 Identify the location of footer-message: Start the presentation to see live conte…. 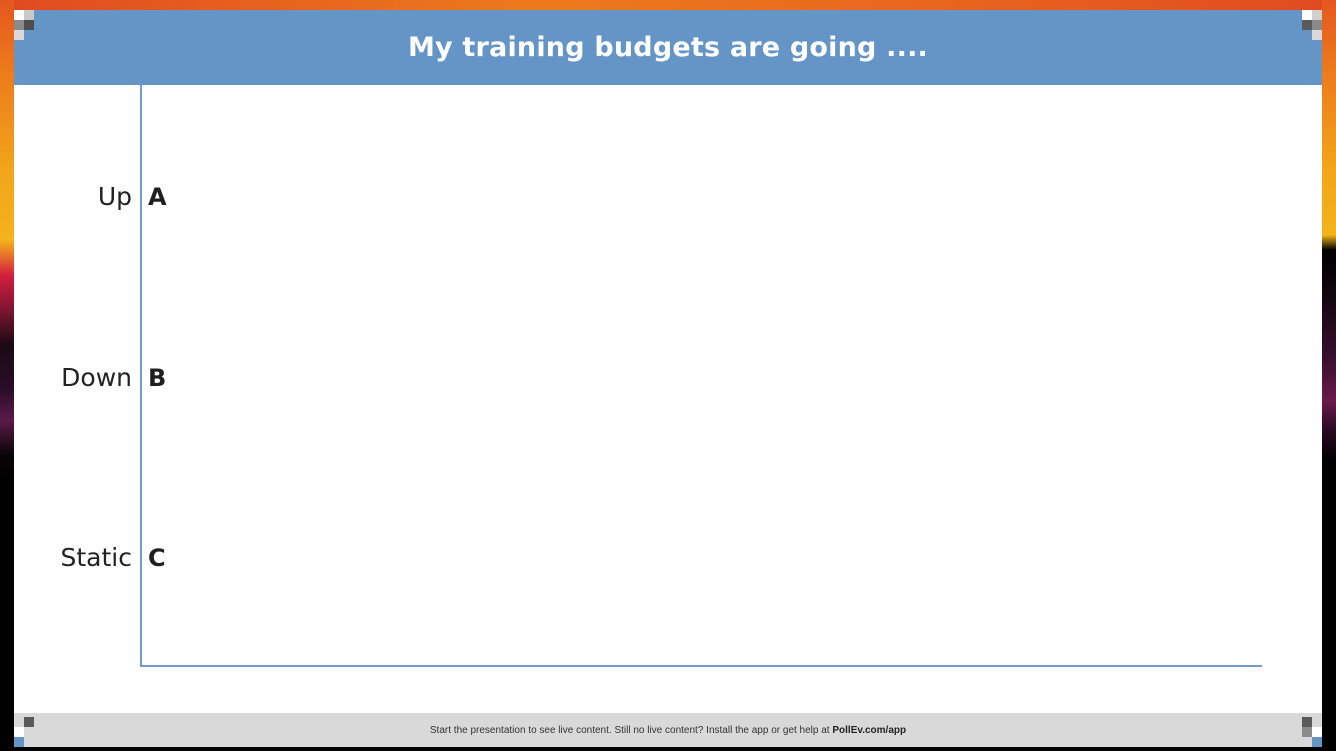
(631, 730).